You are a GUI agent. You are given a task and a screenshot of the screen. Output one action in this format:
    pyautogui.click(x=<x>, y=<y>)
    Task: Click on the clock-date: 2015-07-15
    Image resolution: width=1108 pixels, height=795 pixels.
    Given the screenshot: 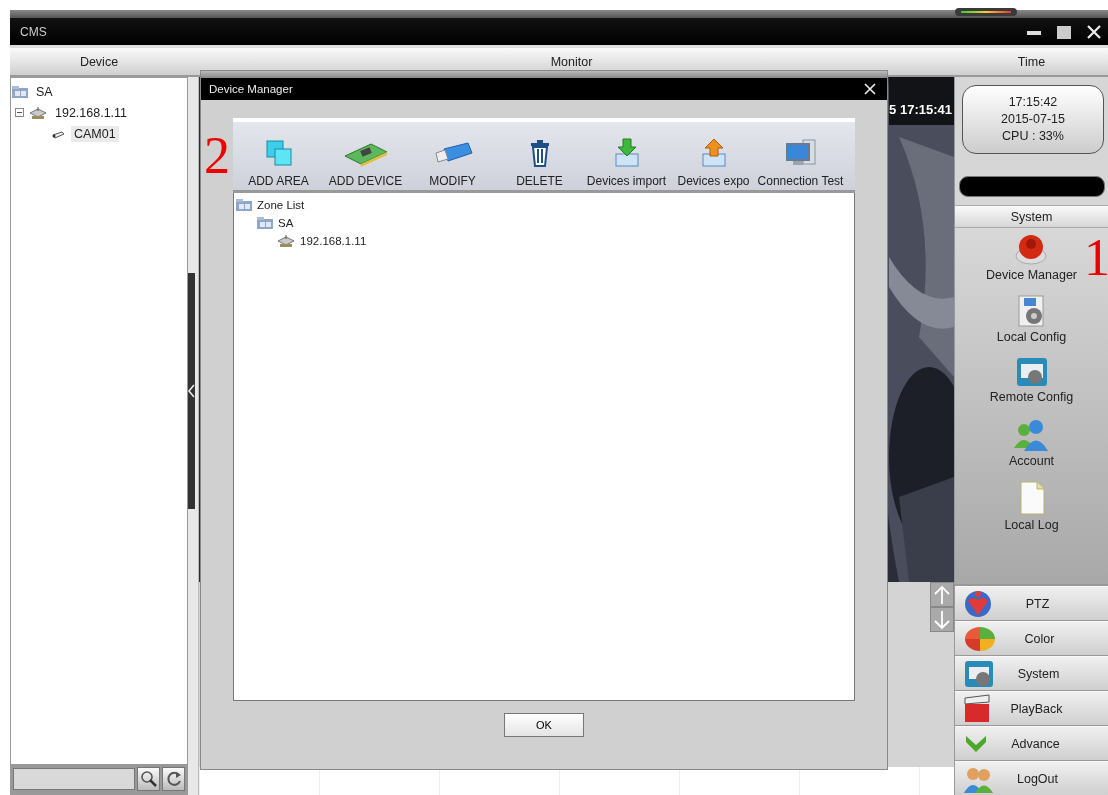 What is the action you would take?
    pyautogui.click(x=1033, y=119)
    